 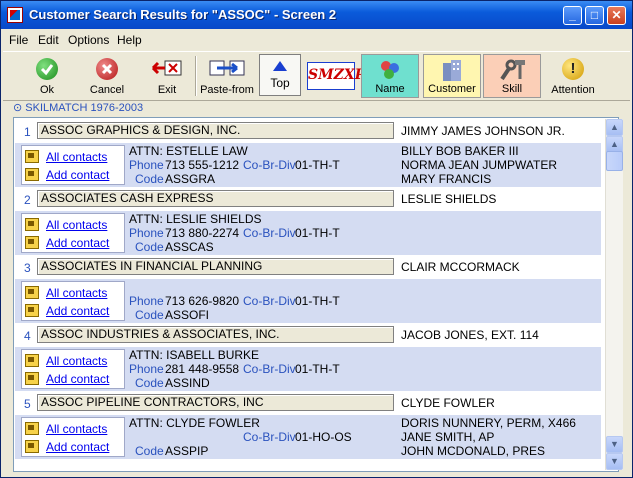 I want to click on code-value: ASSGRA, so click(x=190, y=179).